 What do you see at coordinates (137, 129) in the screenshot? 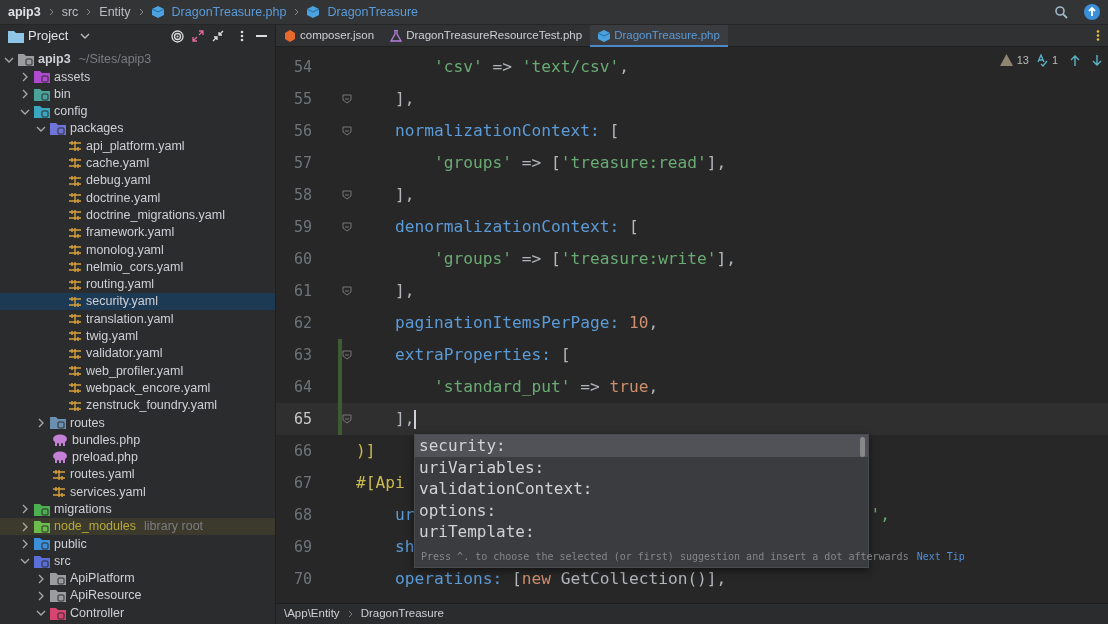
I see `tree-item: packages` at bounding box center [137, 129].